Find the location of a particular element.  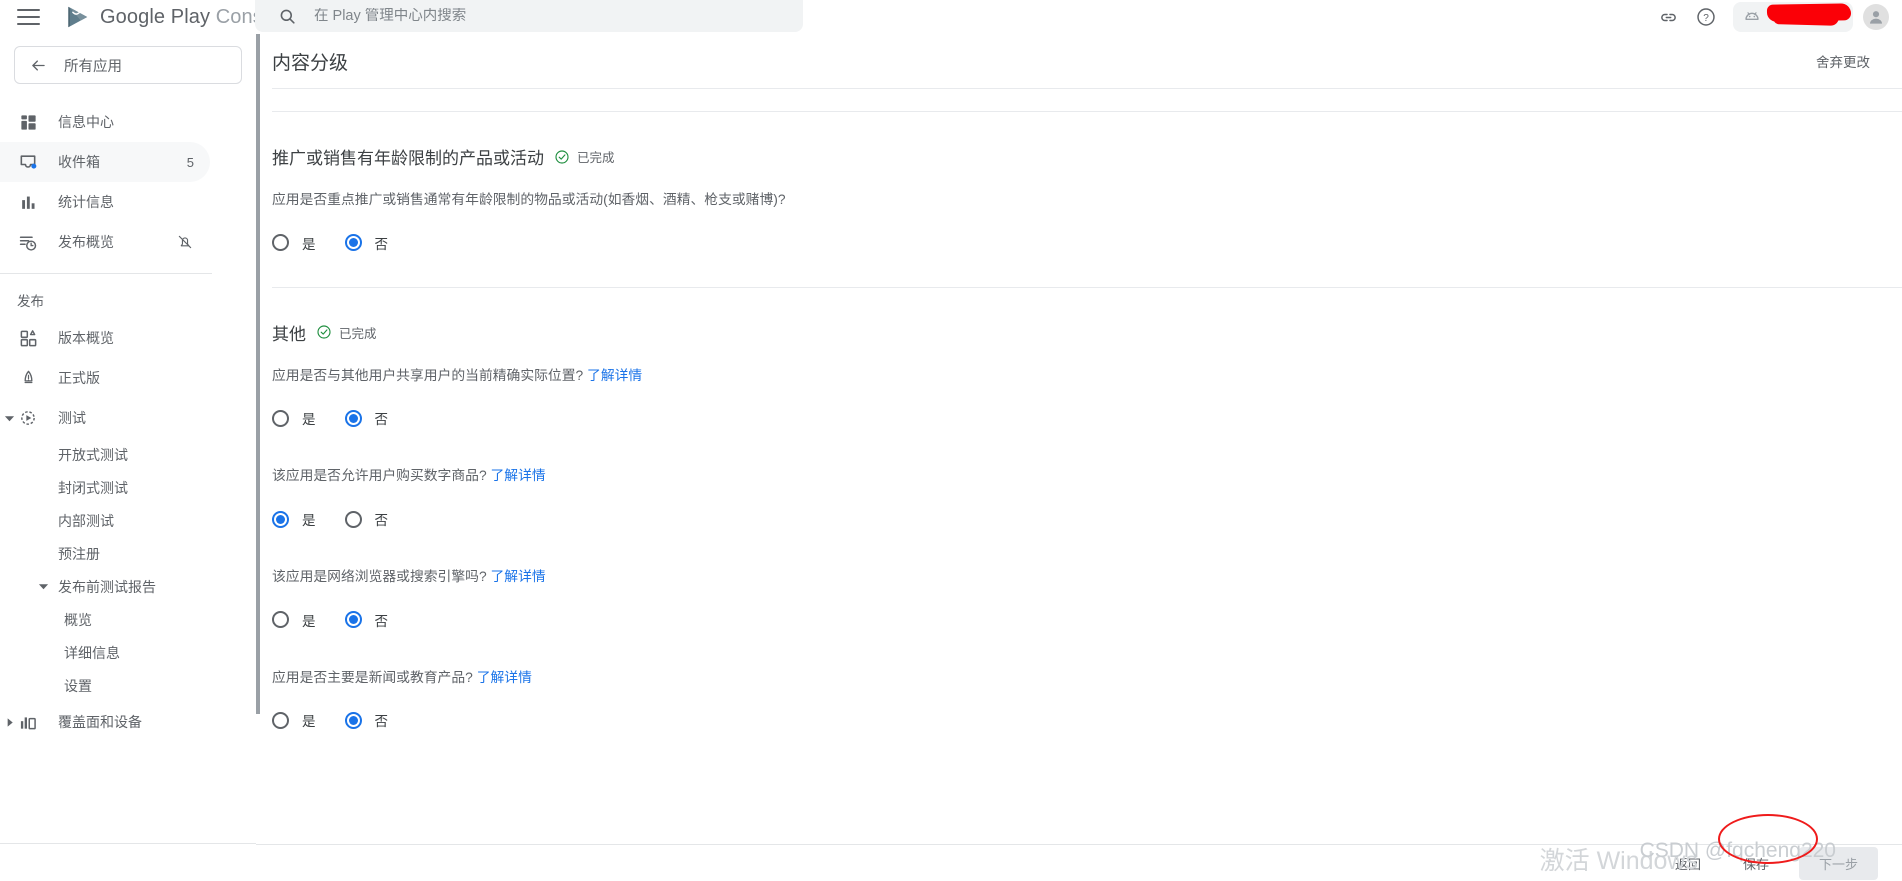

sidebar-item-release-summary: 版本概览 is located at coordinates (105, 338).